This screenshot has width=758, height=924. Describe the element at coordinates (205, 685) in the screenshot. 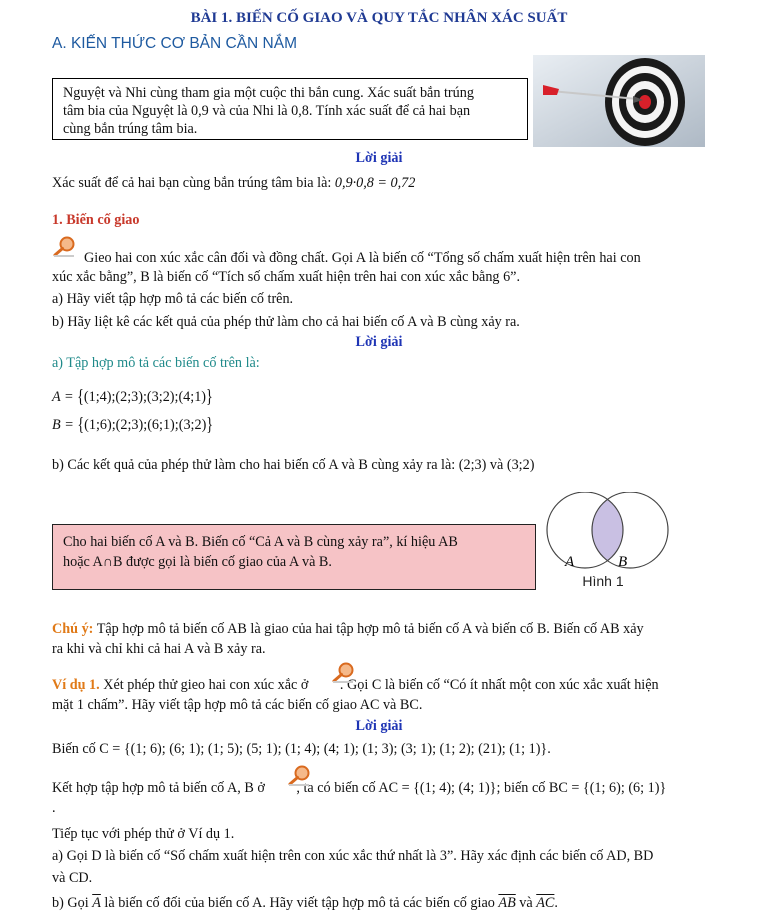

I see `example-1-text: Xét phép thử gieo hai con xúc xắc ở` at that location.